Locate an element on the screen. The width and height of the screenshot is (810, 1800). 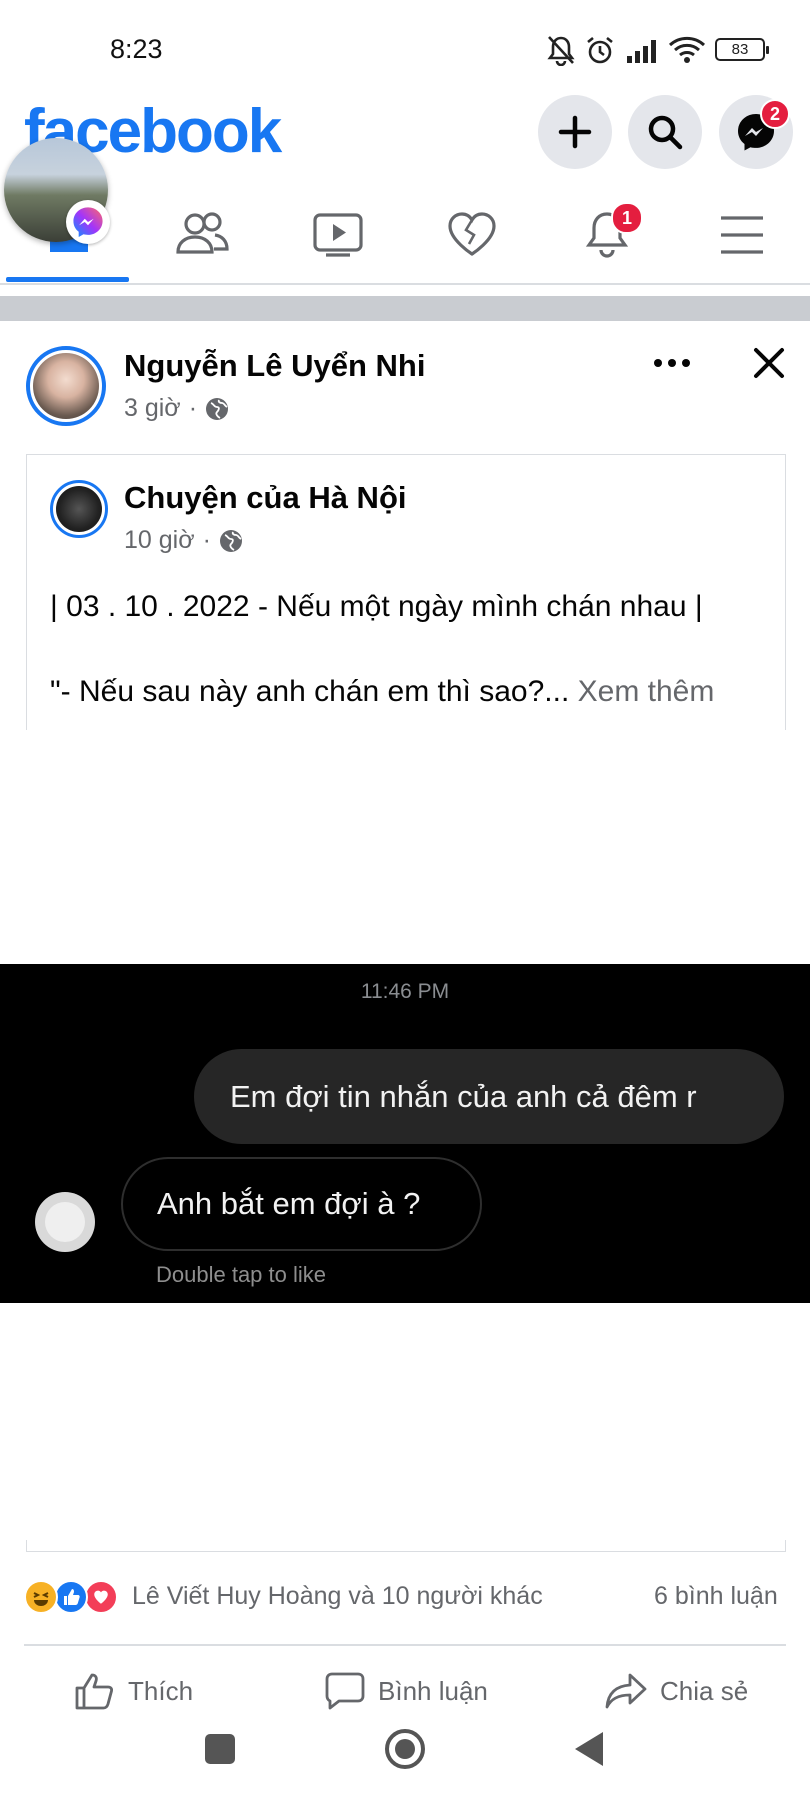
like-label: Thích is located at coordinates (161, 1690).